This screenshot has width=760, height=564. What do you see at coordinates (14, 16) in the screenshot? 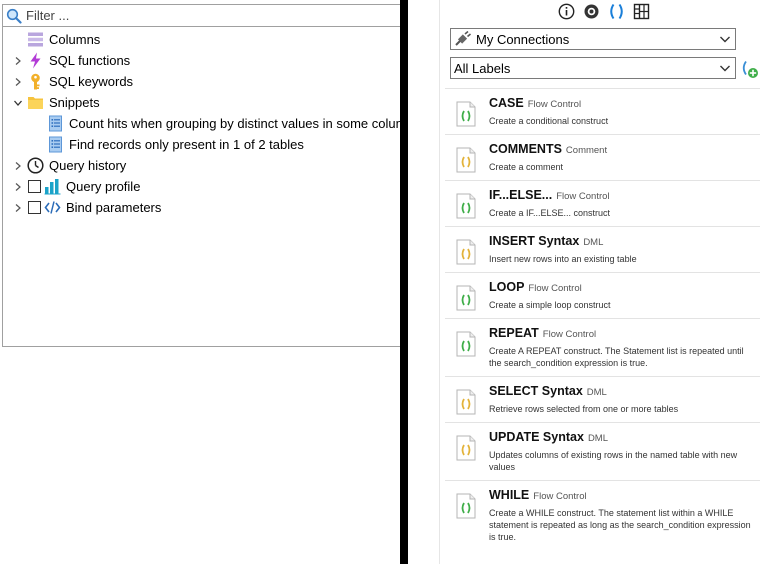
I see `search-icon` at bounding box center [14, 16].